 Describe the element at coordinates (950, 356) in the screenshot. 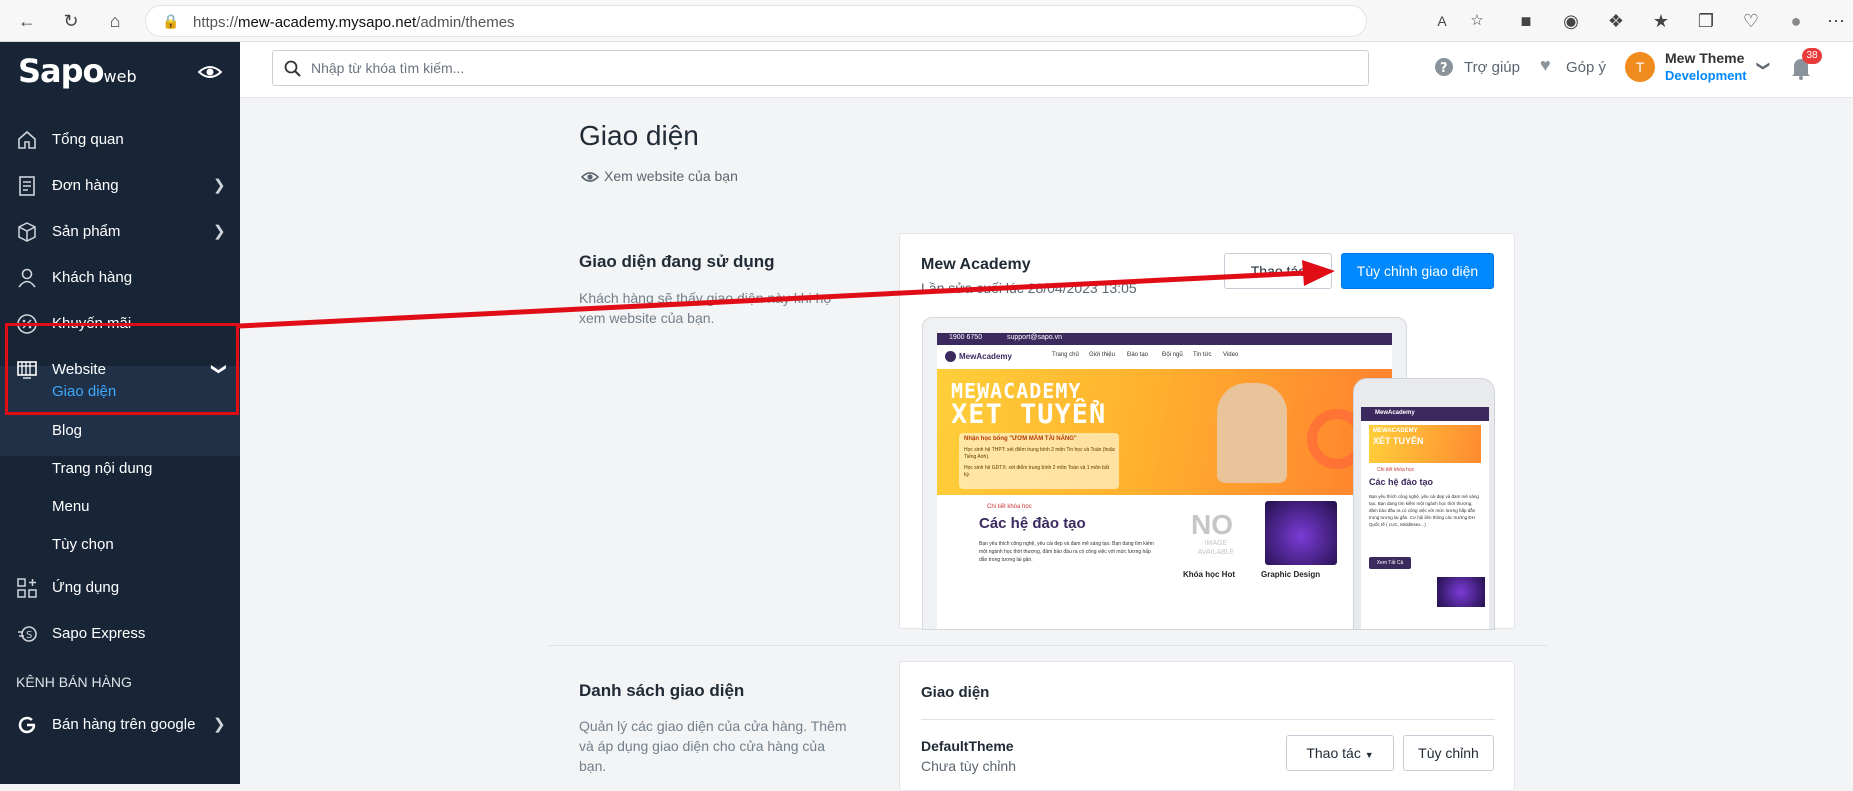

I see `preview-logo-icon` at that location.